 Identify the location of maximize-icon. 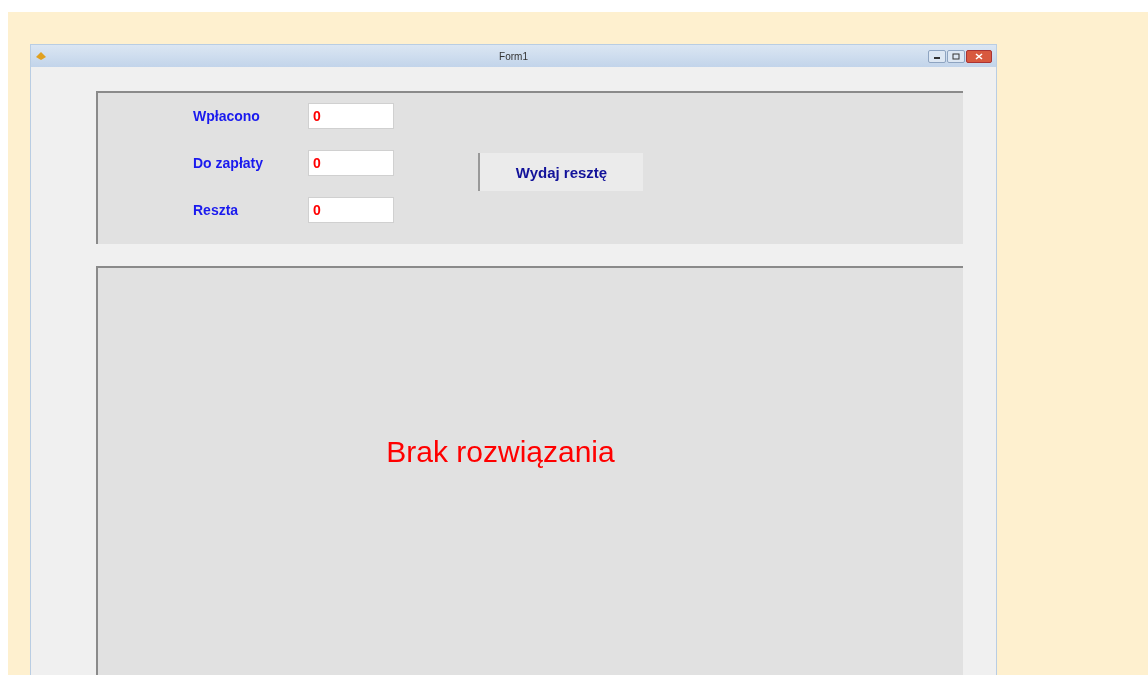
(956, 56).